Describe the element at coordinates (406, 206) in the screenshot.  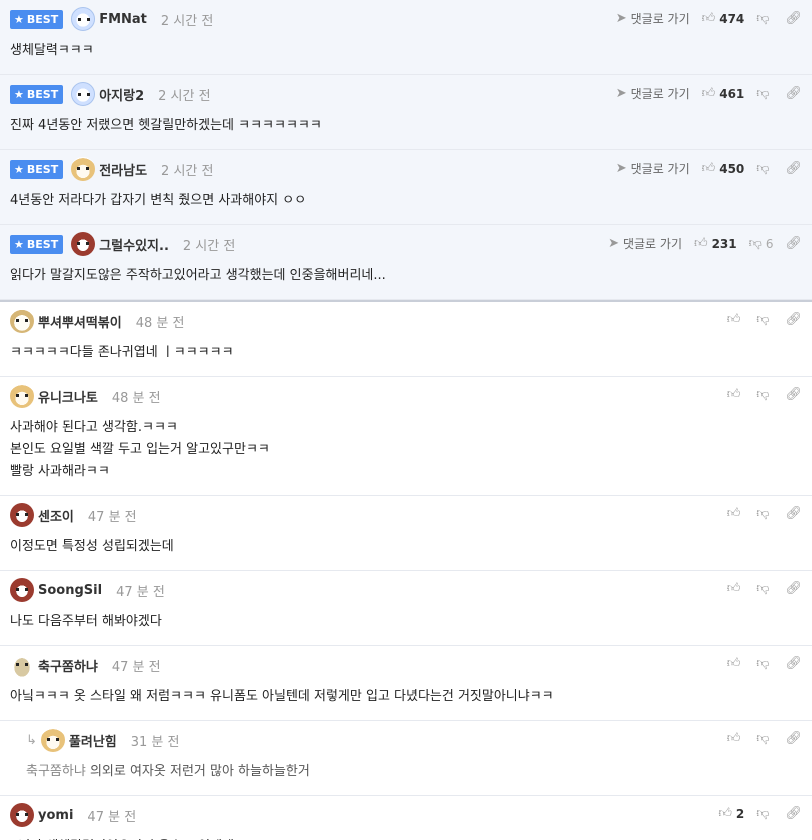
I see `comment-text: 4년동안 저라다가 갑자기 변칙 줬으면 사과해야지 ㅇㅇ` at that location.